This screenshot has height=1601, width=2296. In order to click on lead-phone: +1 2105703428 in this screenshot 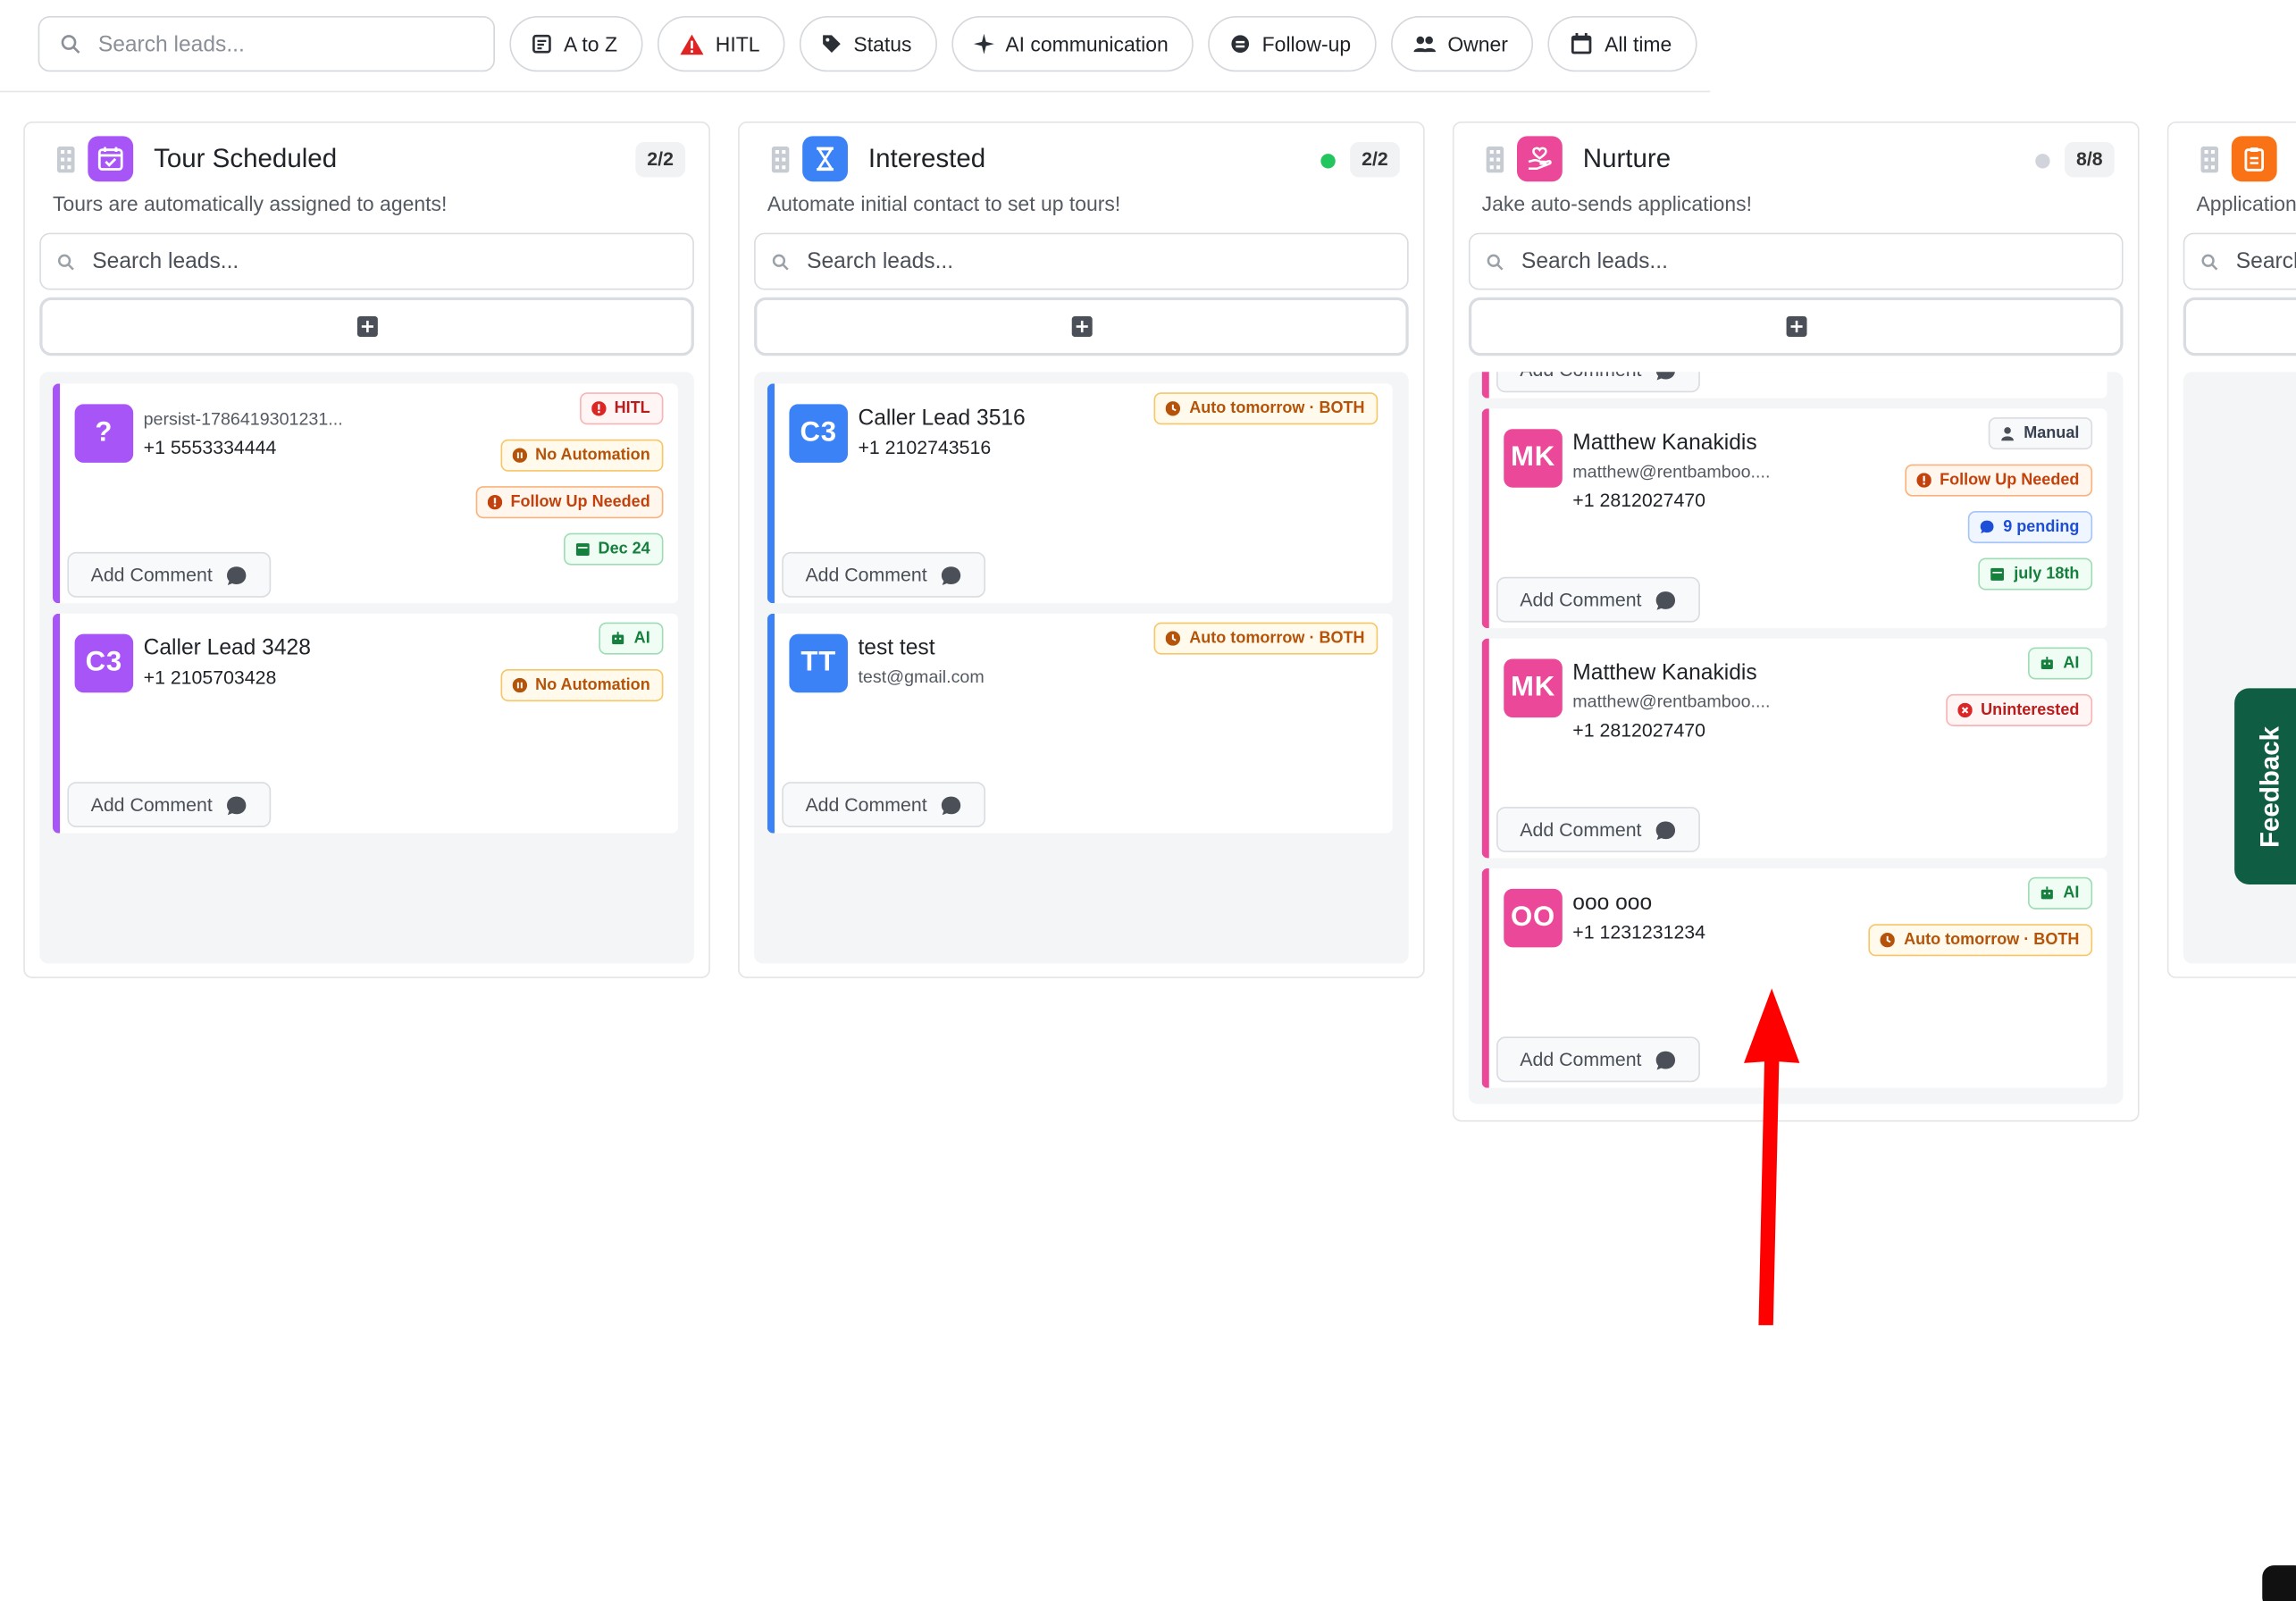, I will do `click(210, 677)`.